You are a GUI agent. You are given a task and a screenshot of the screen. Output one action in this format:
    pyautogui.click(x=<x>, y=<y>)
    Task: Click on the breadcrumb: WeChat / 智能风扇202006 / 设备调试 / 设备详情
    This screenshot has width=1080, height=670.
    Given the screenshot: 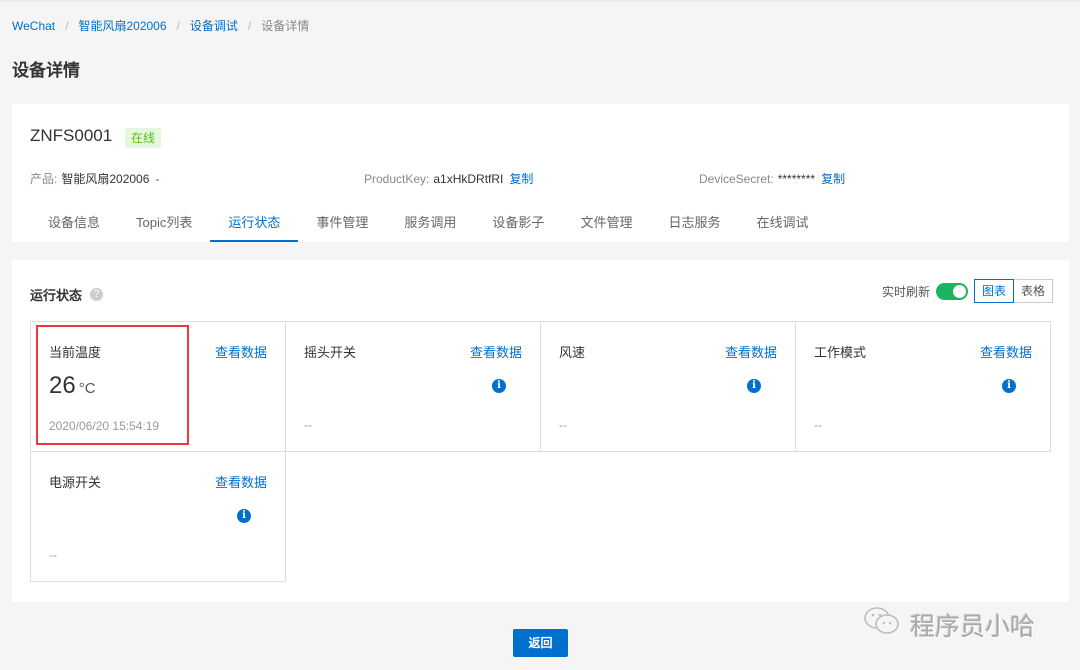 What is the action you would take?
    pyautogui.click(x=160, y=25)
    